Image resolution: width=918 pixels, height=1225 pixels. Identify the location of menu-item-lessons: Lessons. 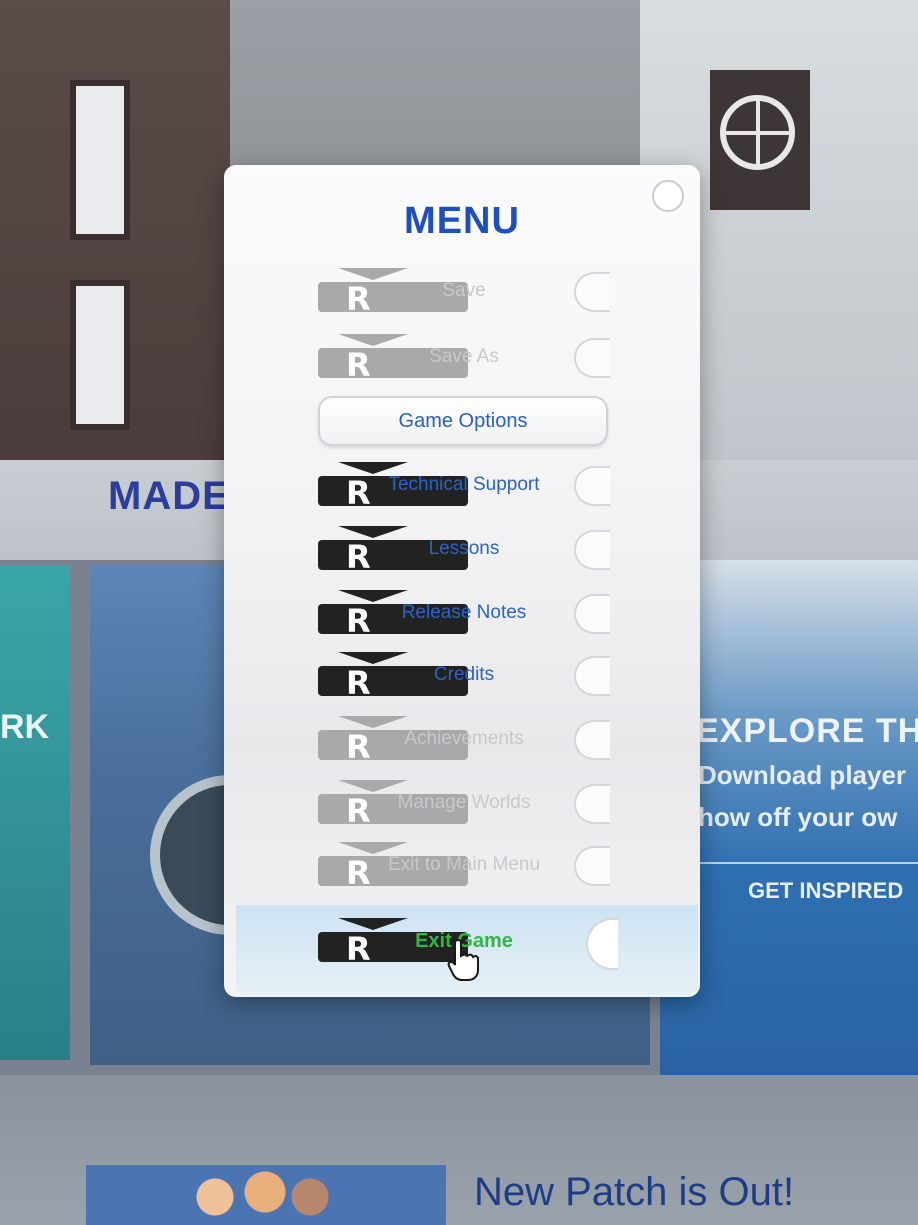
(464, 551).